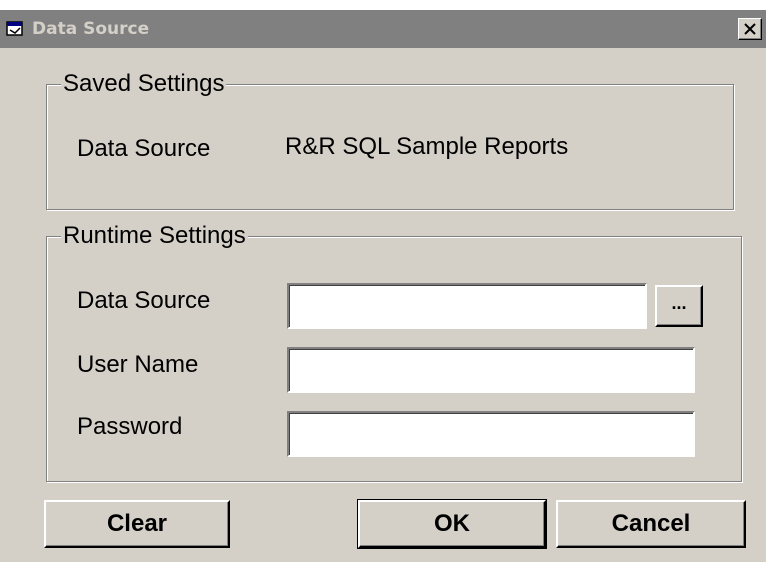 This screenshot has height=562, width=766. I want to click on runtime-data-source-label: Data Source, so click(144, 300).